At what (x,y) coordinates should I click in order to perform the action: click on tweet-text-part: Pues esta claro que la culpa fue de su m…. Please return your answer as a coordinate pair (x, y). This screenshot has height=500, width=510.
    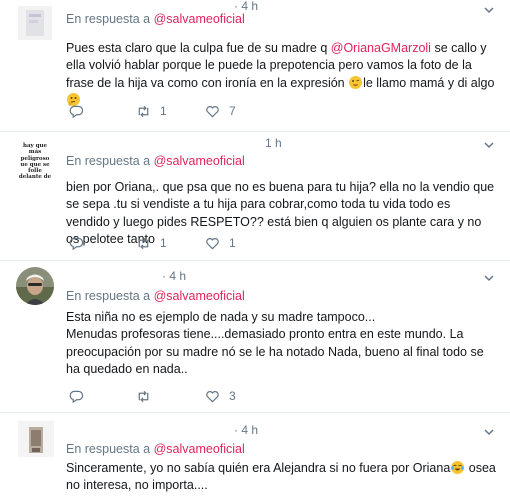
    Looking at the image, I should click on (198, 48).